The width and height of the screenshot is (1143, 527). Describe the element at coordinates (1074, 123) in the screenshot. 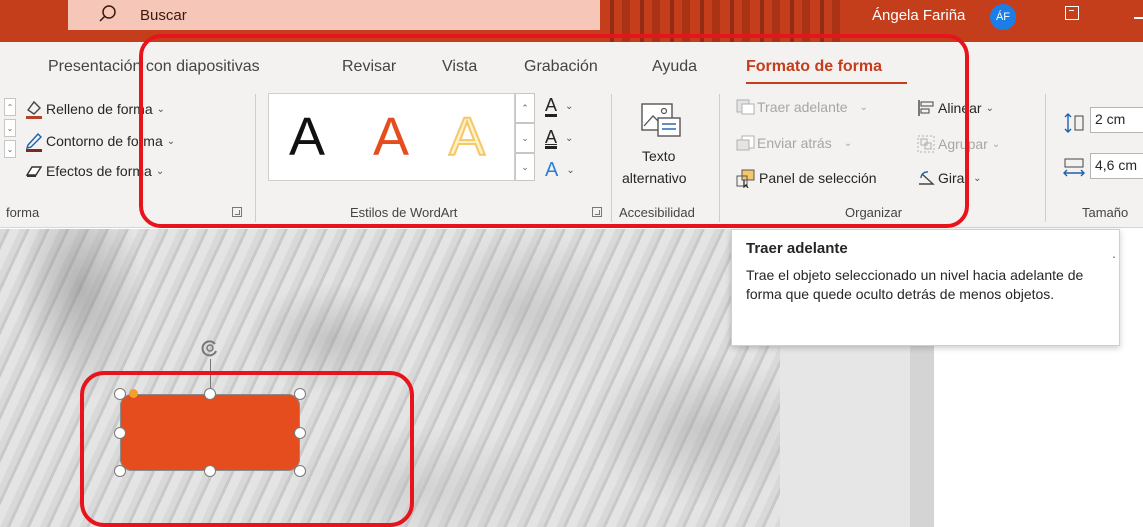

I see `shape-height-icon` at that location.